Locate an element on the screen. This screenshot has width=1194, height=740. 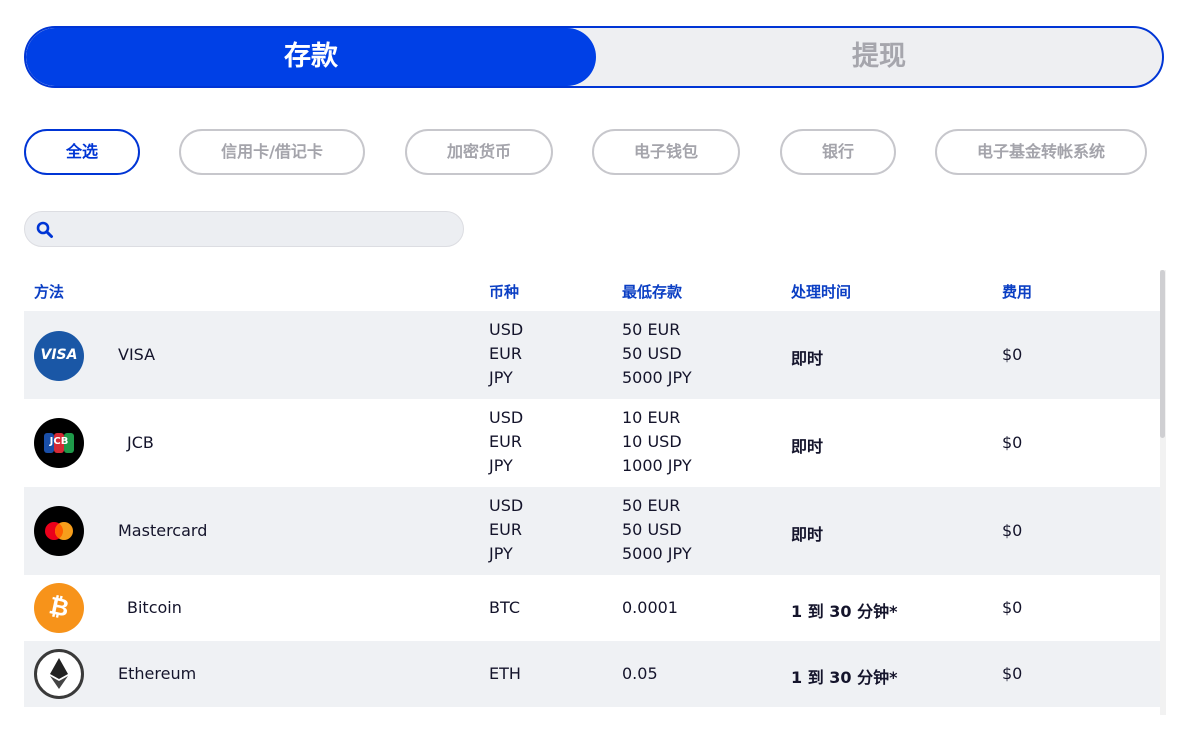
method-name: Bitcoin is located at coordinates (154, 607).